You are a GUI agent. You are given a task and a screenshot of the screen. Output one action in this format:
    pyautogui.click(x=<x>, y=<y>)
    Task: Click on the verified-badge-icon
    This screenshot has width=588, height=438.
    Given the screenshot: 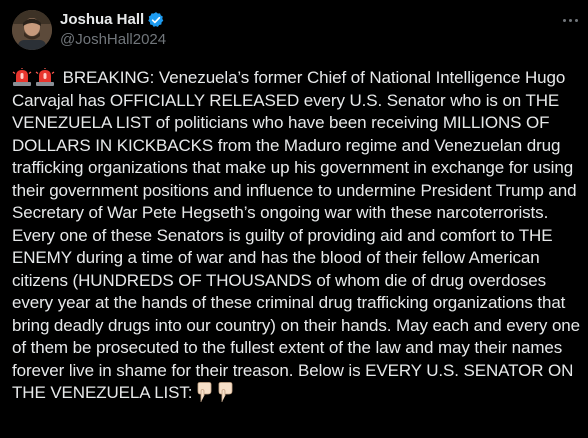 What is the action you would take?
    pyautogui.click(x=156, y=20)
    